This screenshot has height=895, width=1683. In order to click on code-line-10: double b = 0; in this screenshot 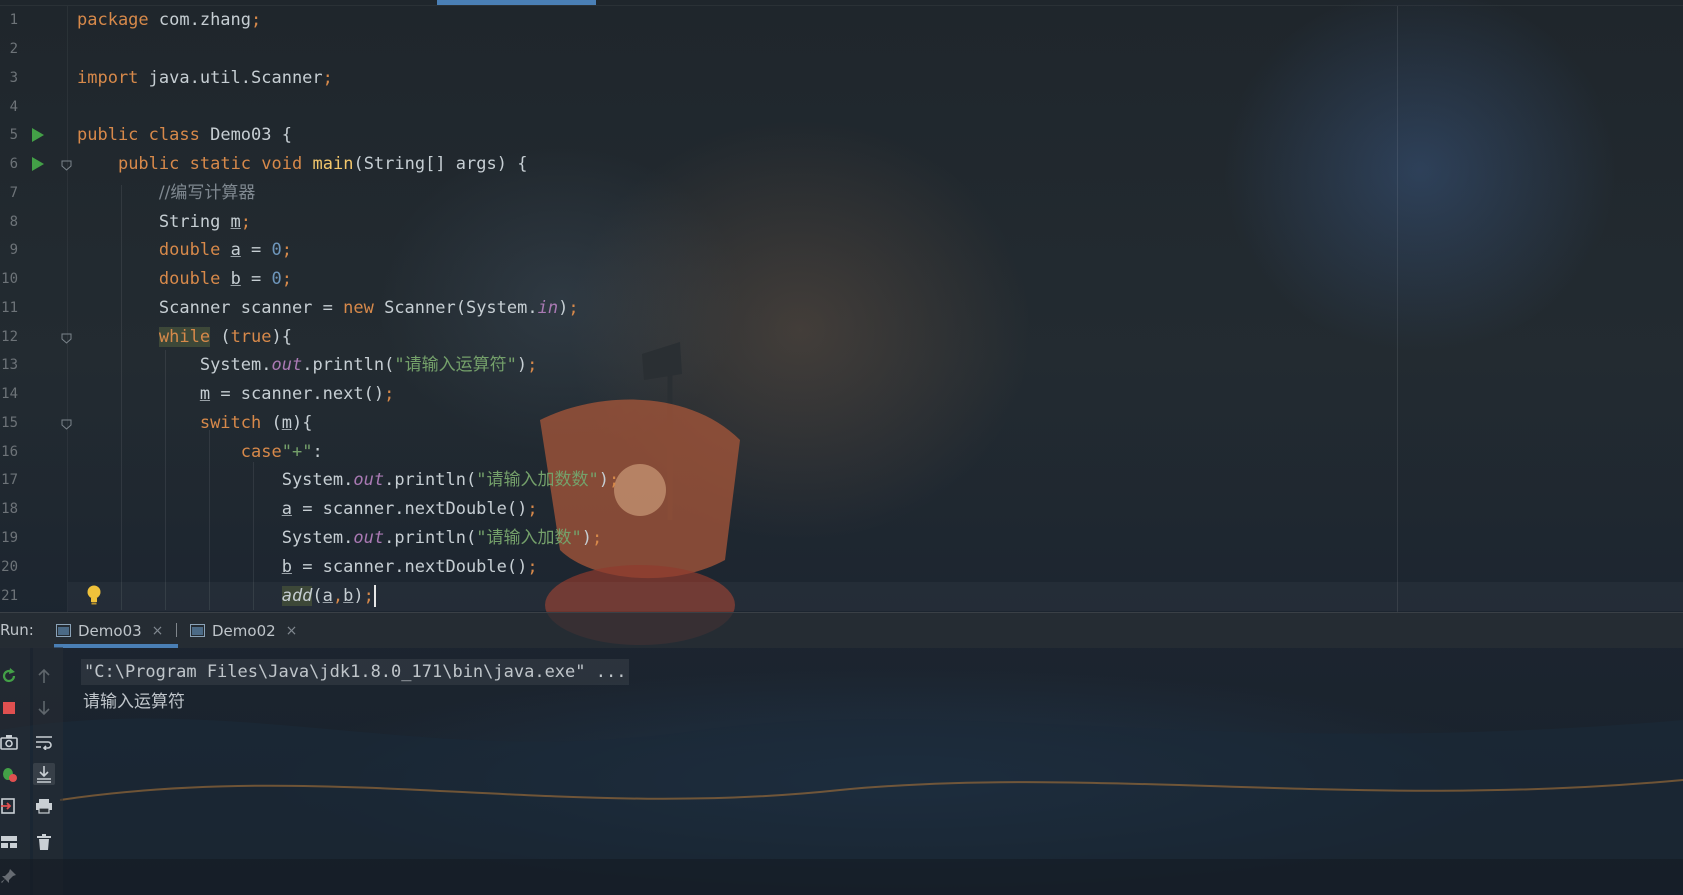, I will do `click(184, 279)`.